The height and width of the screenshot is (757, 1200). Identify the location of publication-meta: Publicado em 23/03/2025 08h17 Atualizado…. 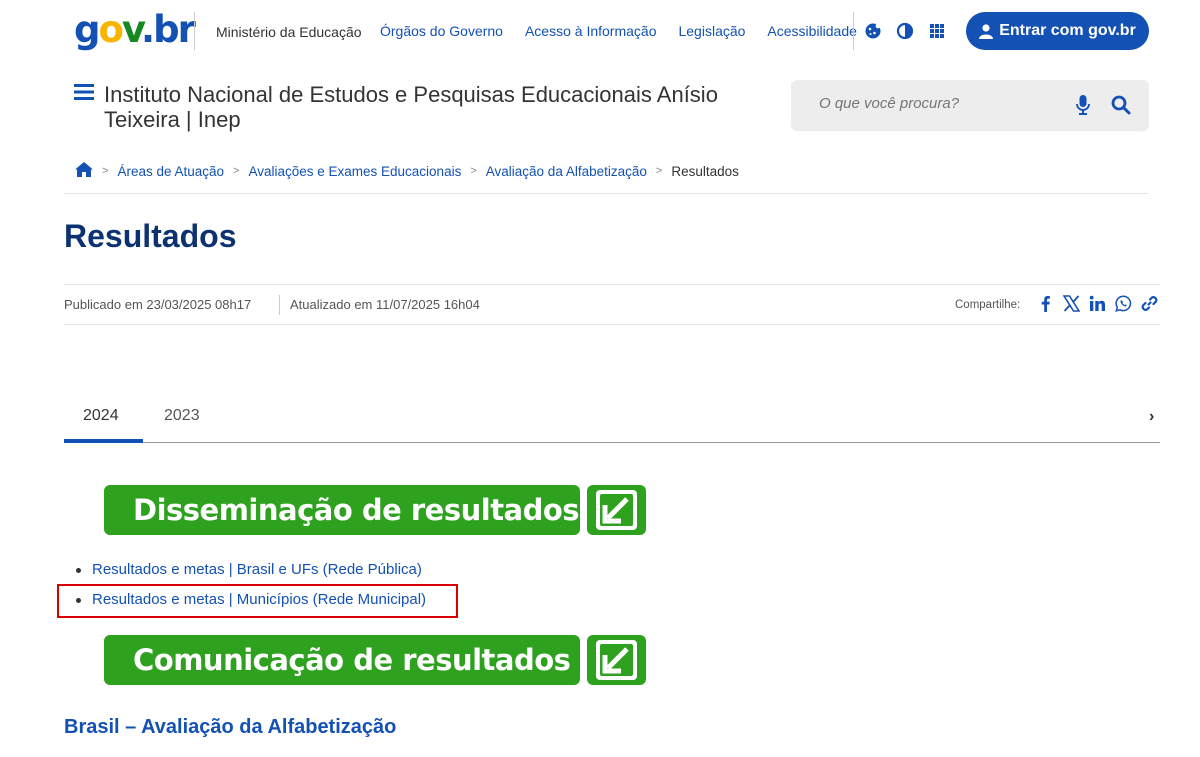
(612, 304).